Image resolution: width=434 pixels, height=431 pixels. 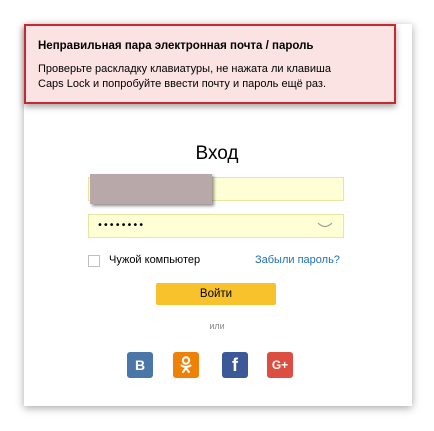 I want to click on eye-closed-icon, so click(x=325, y=226).